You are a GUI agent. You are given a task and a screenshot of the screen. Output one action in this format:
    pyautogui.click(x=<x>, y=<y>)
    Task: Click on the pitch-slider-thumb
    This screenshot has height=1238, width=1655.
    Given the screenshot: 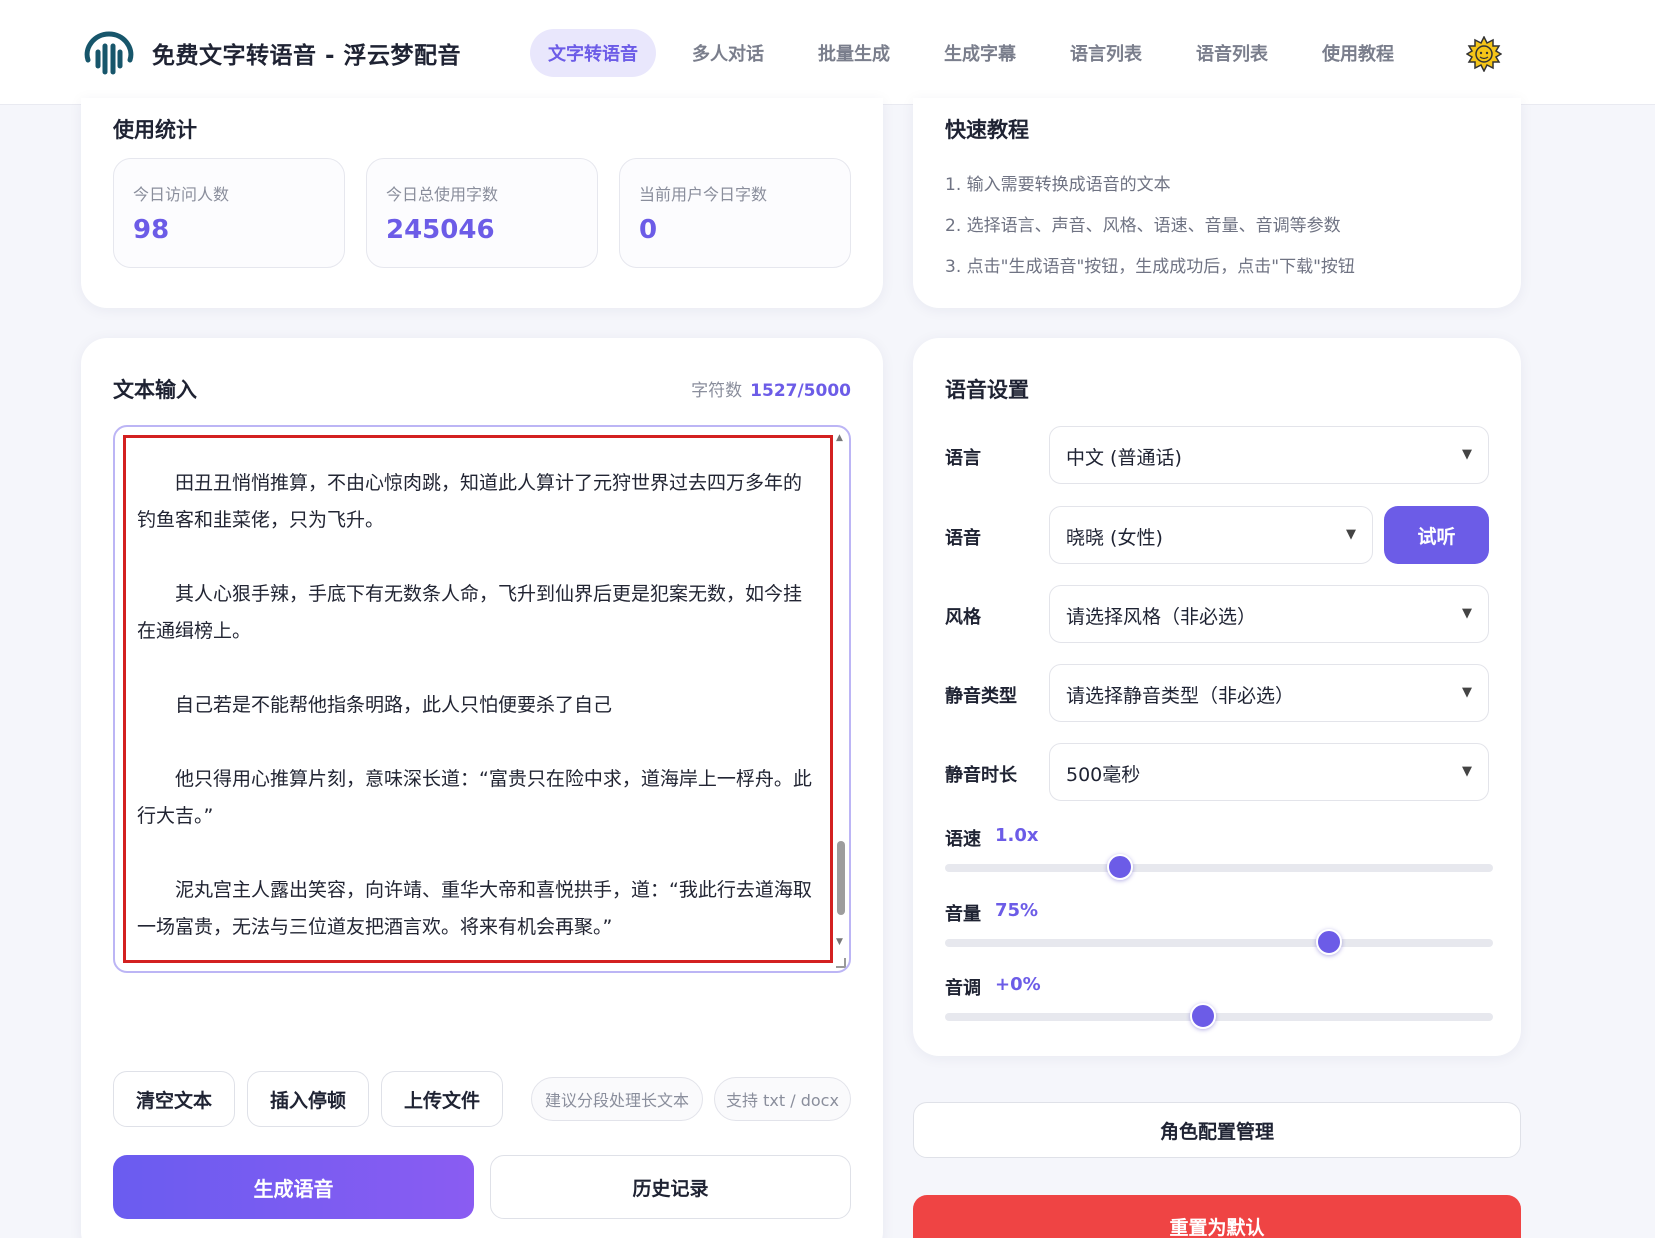 What is the action you would take?
    pyautogui.click(x=1202, y=1016)
    